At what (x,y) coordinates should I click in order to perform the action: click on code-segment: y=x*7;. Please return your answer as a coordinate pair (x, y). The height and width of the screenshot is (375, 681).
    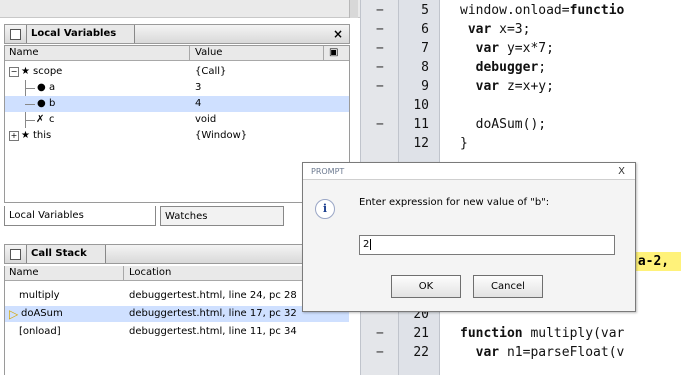
    Looking at the image, I should click on (526, 48).